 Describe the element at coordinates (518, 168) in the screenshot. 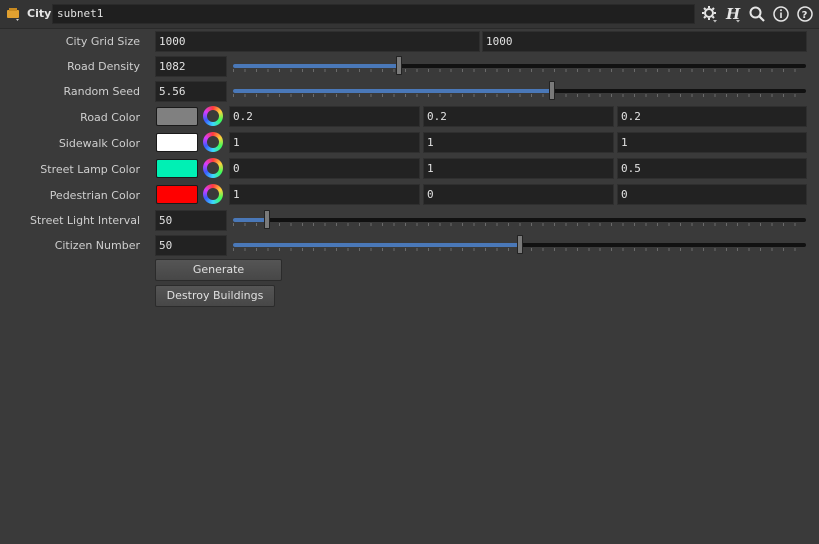

I see `street-lamp-color-g-field: 1` at that location.